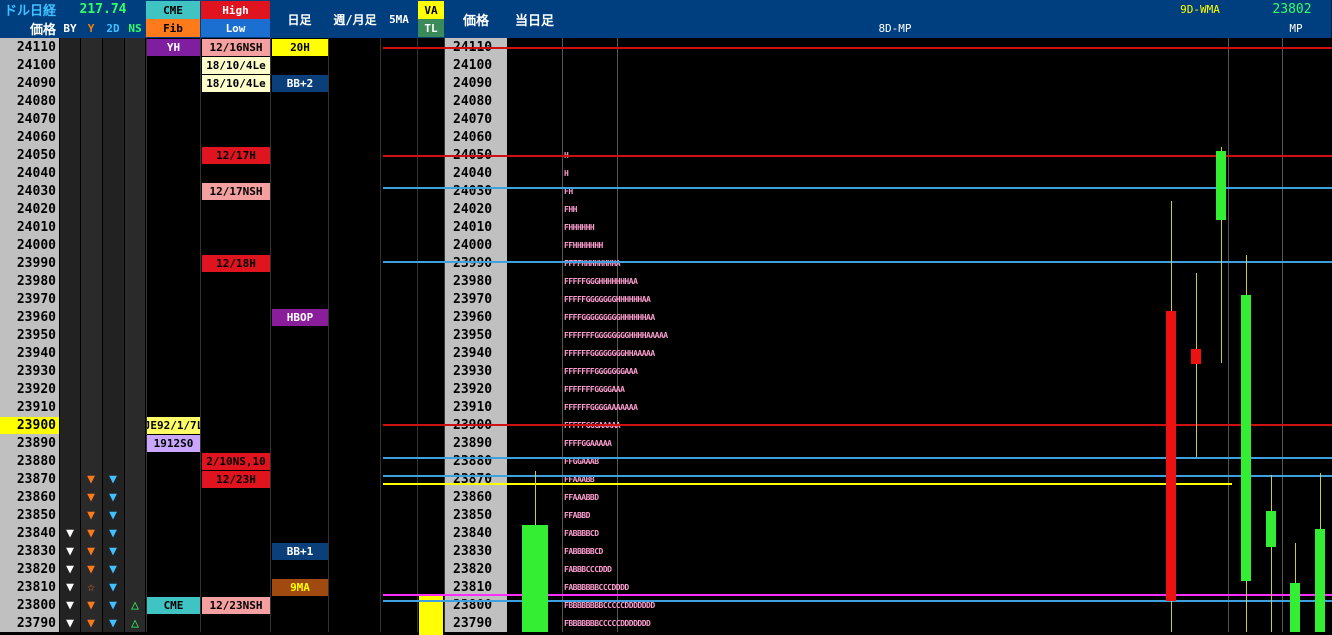 The height and width of the screenshot is (635, 1332). What do you see at coordinates (300, 587) in the screenshot?
I see `daily-tag: 9MA` at bounding box center [300, 587].